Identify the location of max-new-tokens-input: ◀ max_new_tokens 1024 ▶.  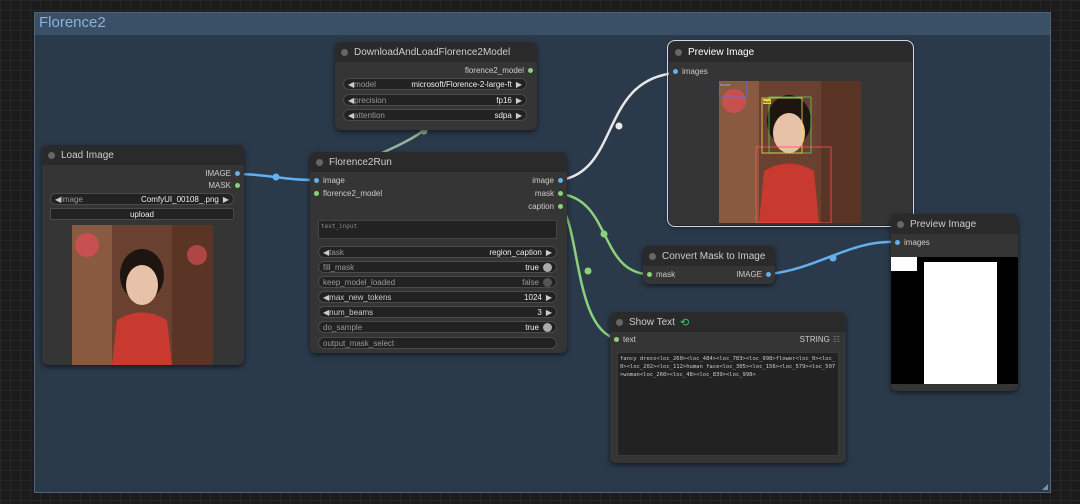
(437, 297).